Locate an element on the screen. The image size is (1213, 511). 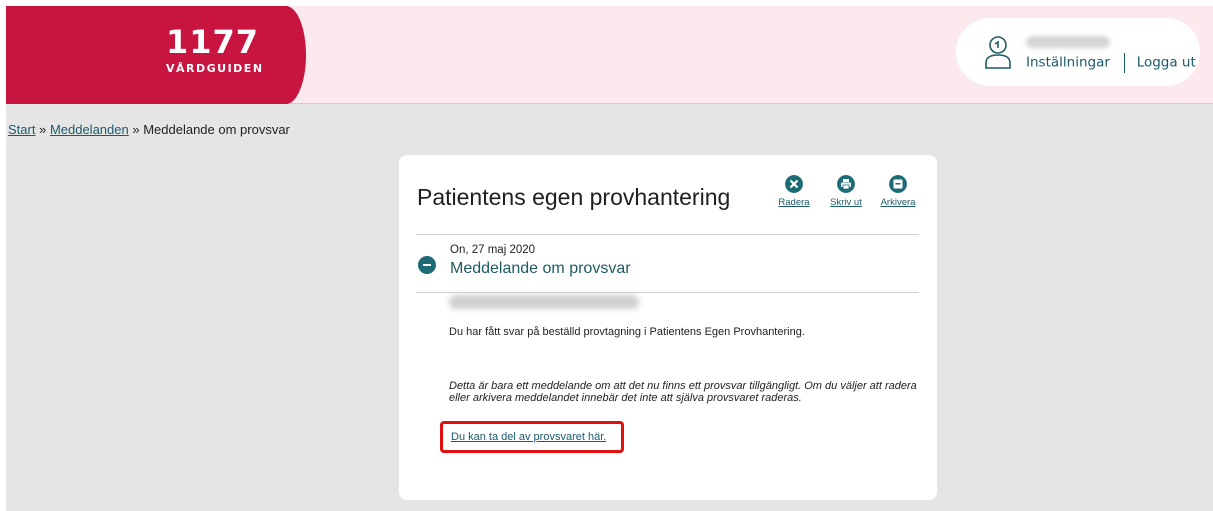
logo-number: 1177 is located at coordinates (213, 42).